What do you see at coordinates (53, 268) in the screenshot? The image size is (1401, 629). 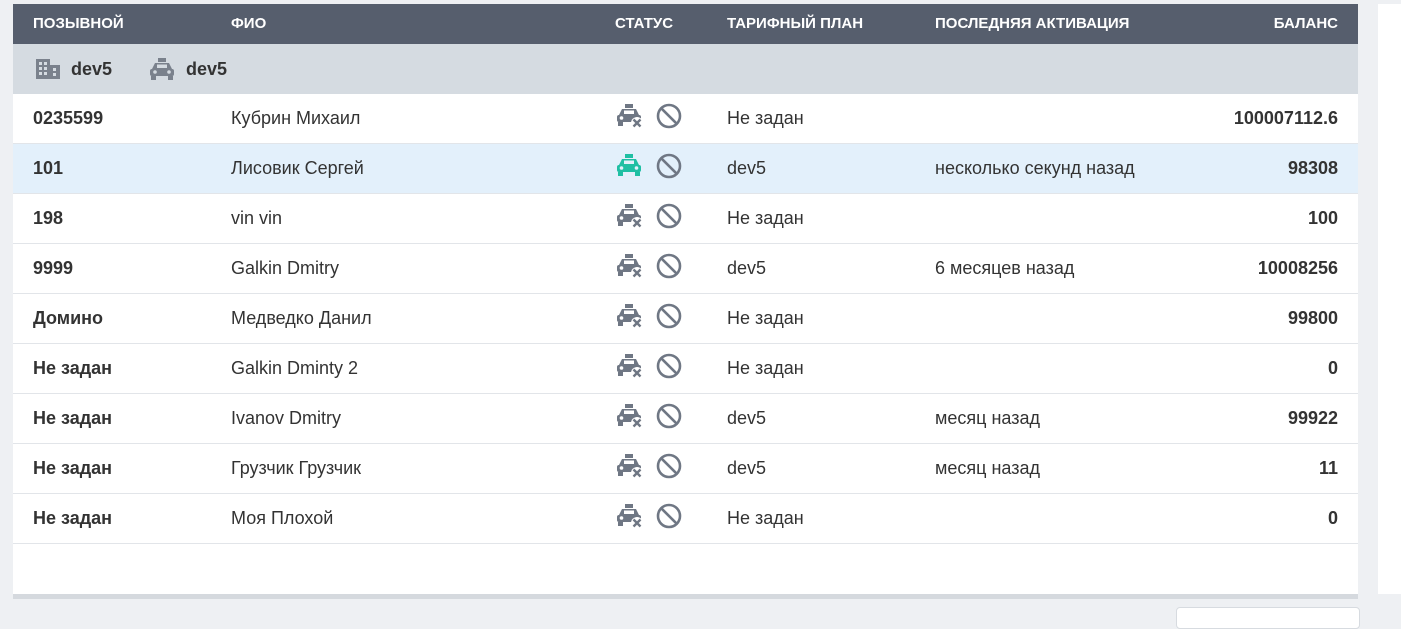 I see `callsign-cell: 9999` at bounding box center [53, 268].